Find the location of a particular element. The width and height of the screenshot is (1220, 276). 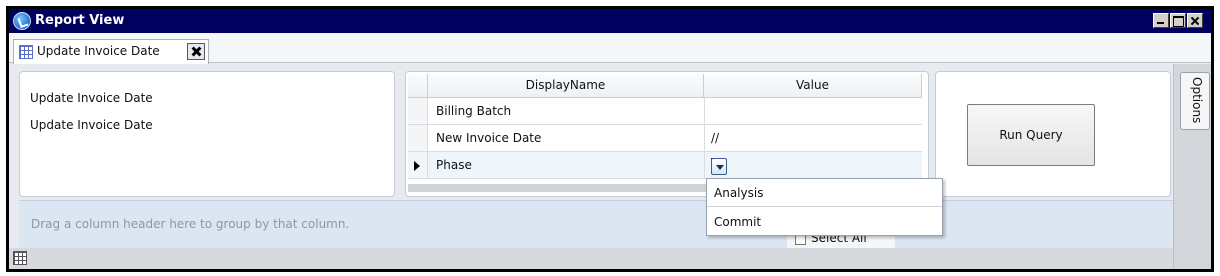

tab-options: Options is located at coordinates (1195, 101).